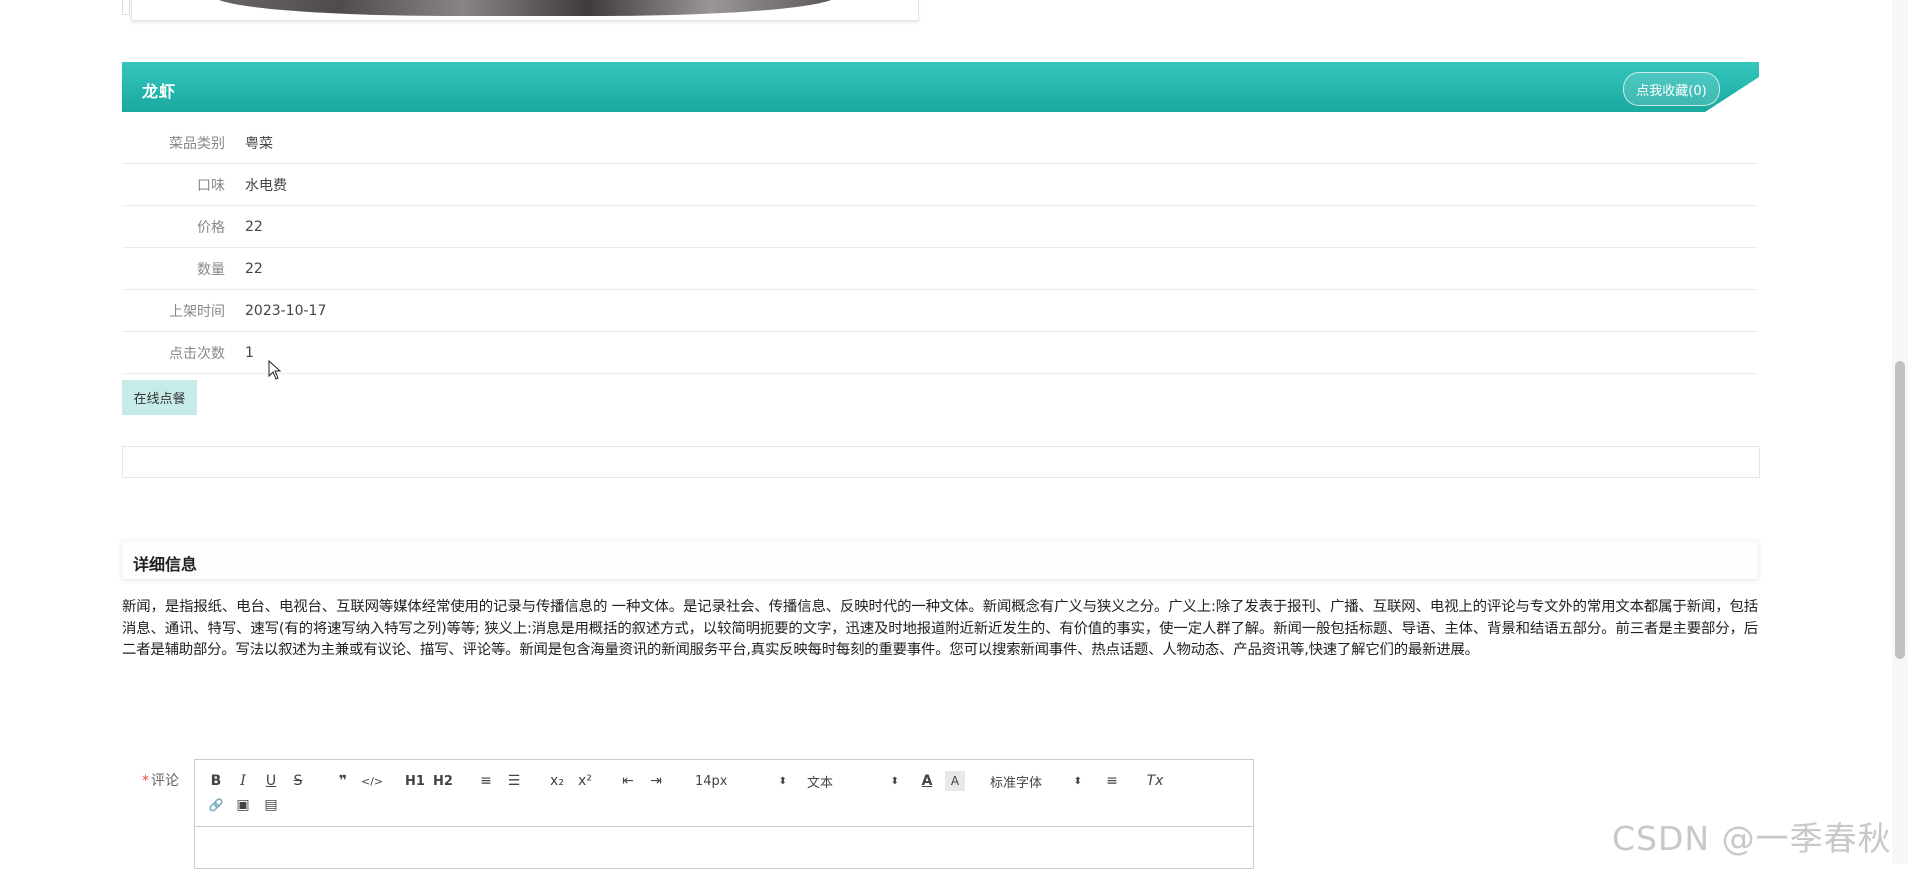  Describe the element at coordinates (197, 353) in the screenshot. I see `info-label: 点击次数` at that location.